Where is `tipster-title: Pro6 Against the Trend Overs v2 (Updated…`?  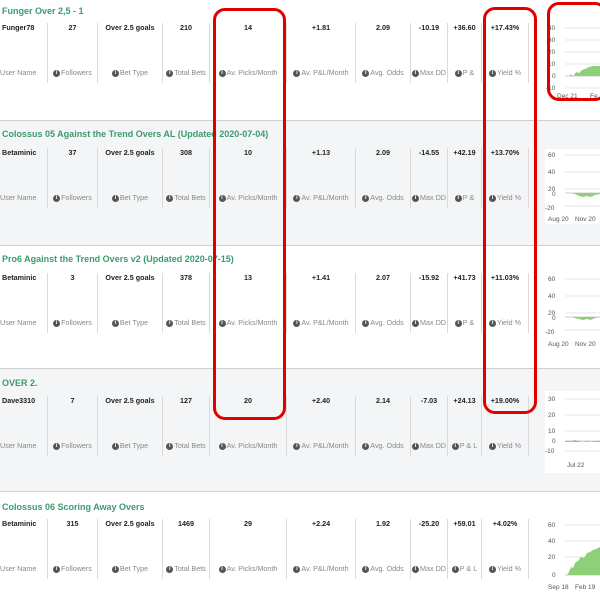
tipster-title: Pro6 Against the Trend Overs v2 (Updated… is located at coordinates (118, 259).